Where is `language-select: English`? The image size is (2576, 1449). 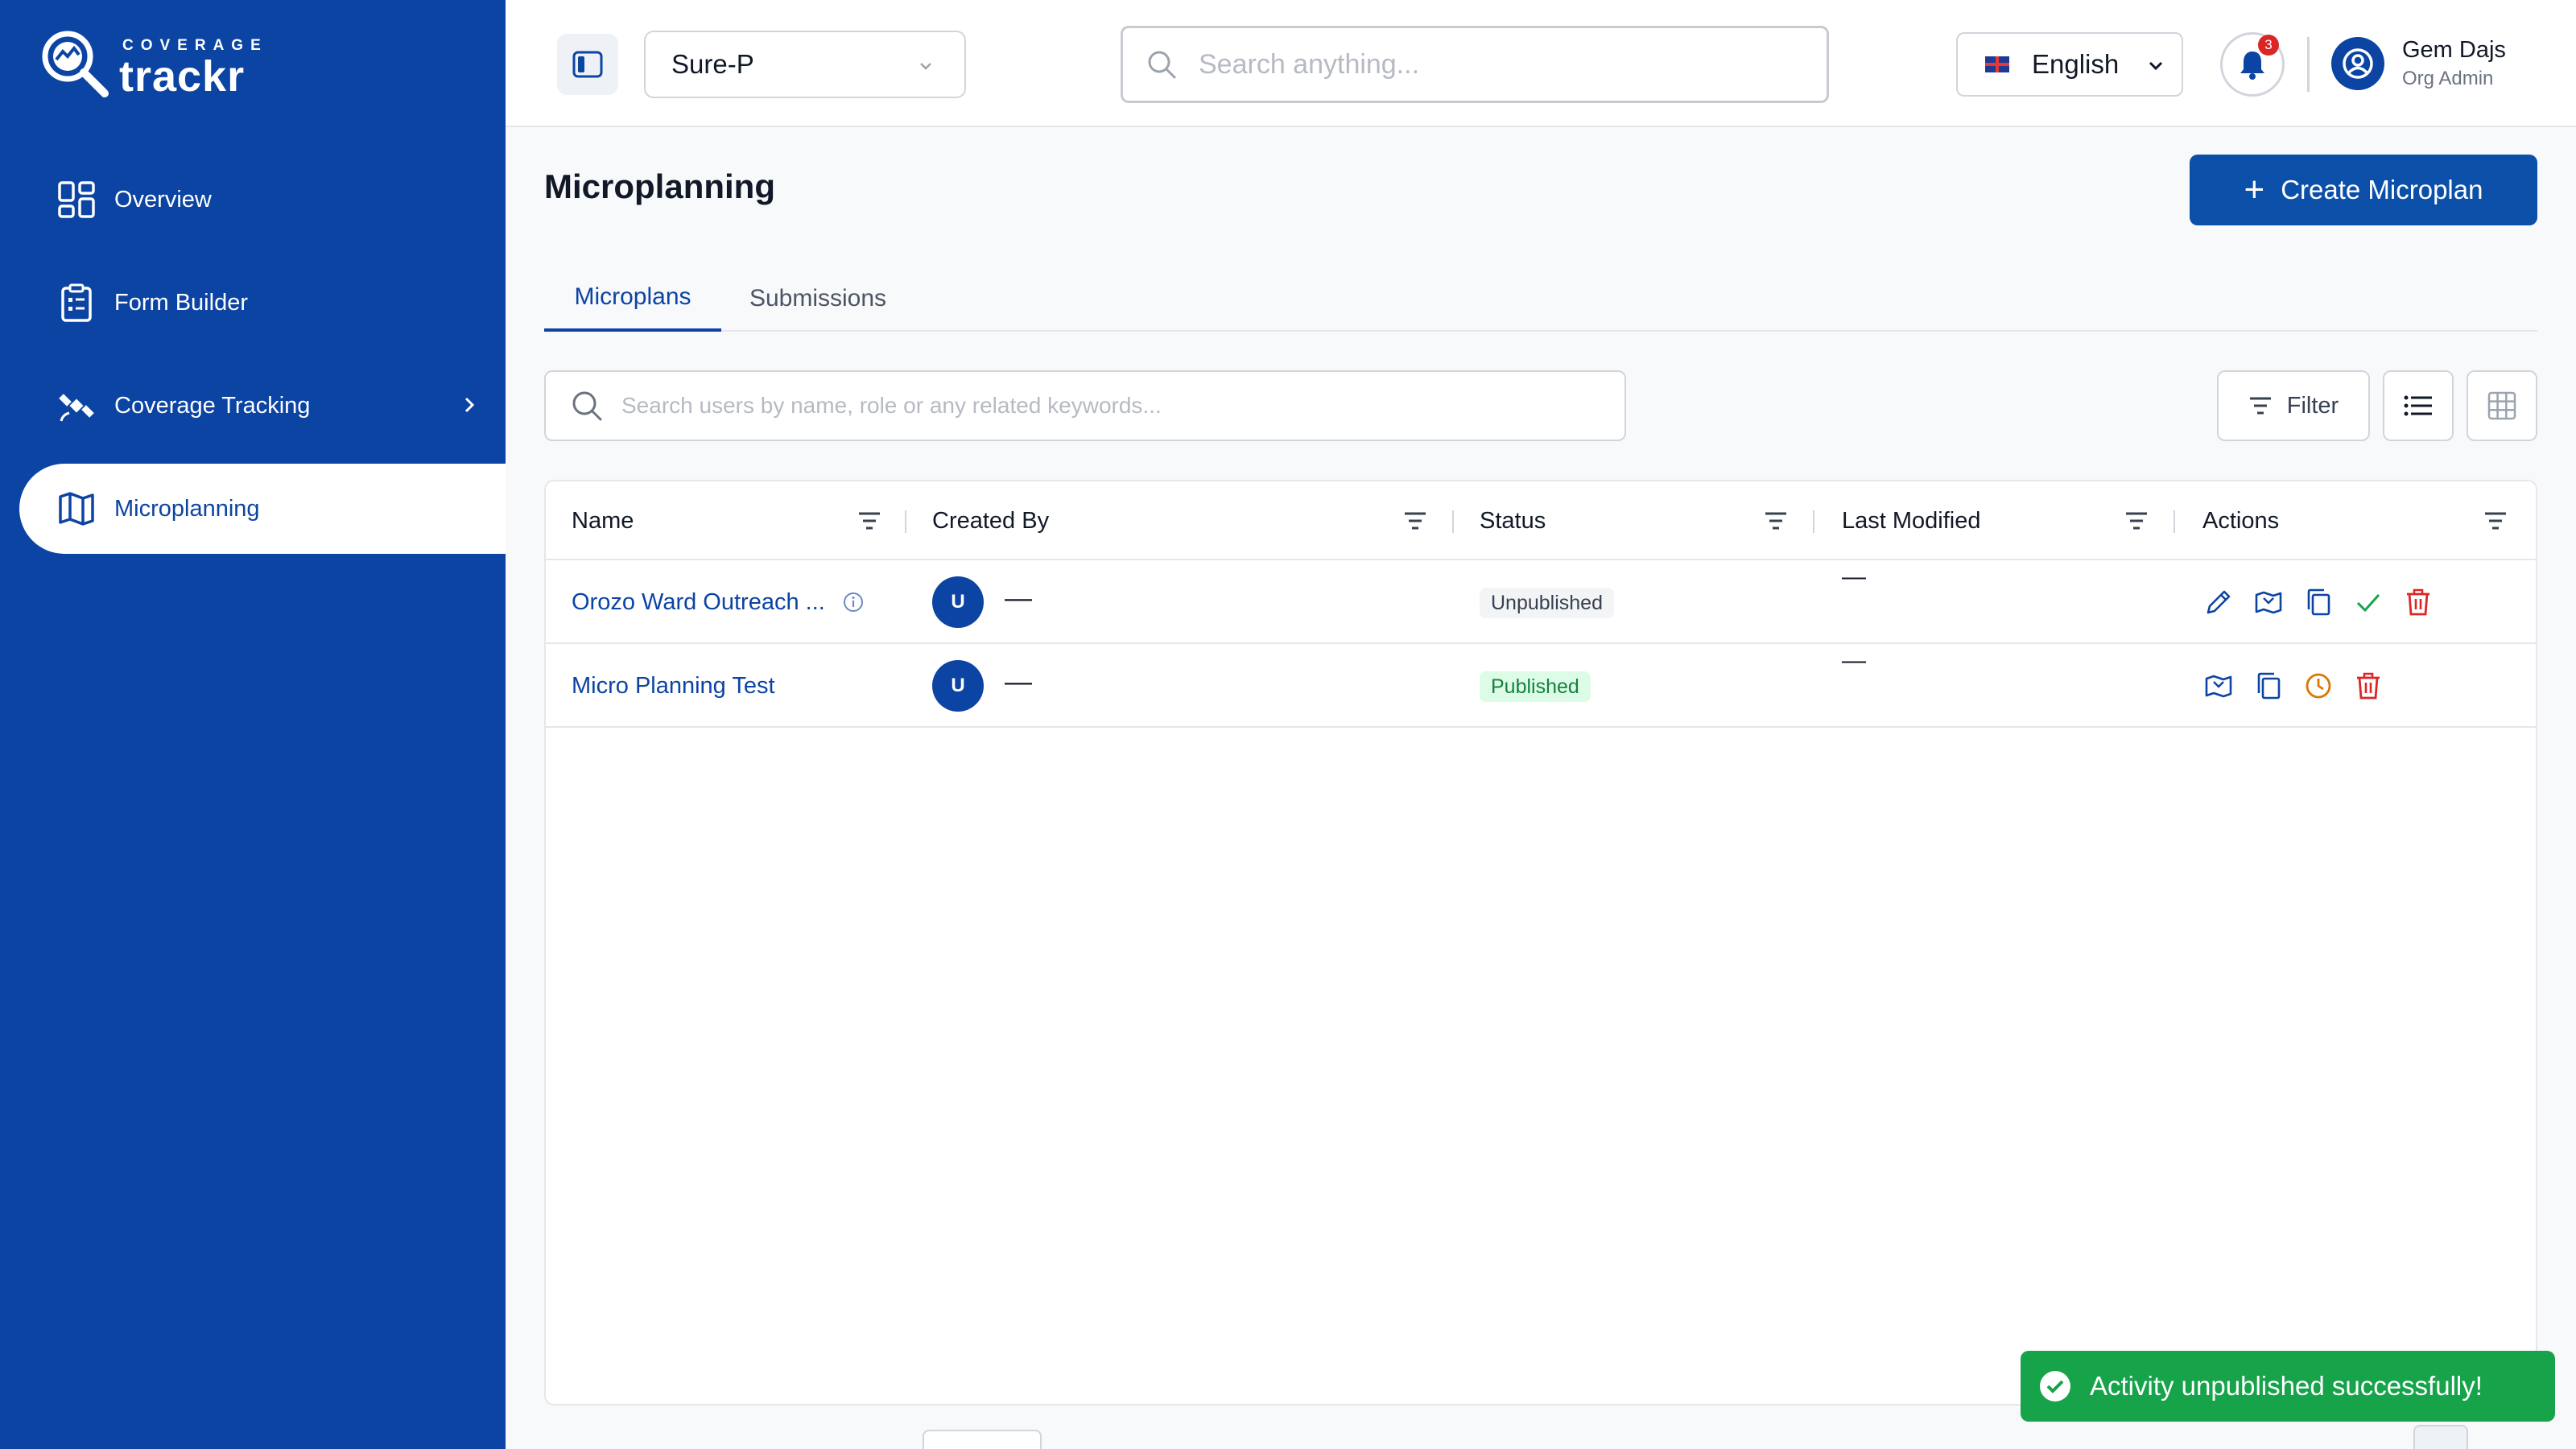 language-select: English is located at coordinates (2069, 64).